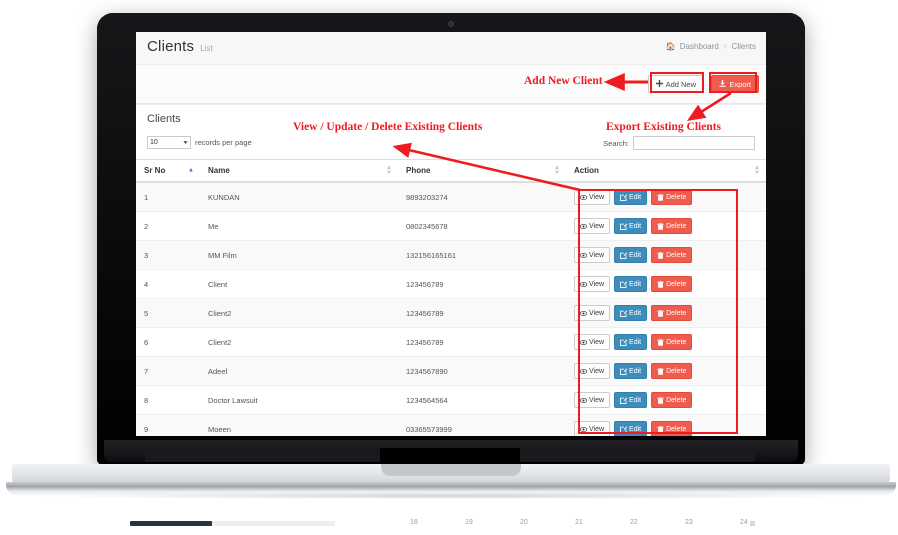 This screenshot has width=898, height=535. What do you see at coordinates (232, 523) in the screenshot?
I see `progress-track` at bounding box center [232, 523].